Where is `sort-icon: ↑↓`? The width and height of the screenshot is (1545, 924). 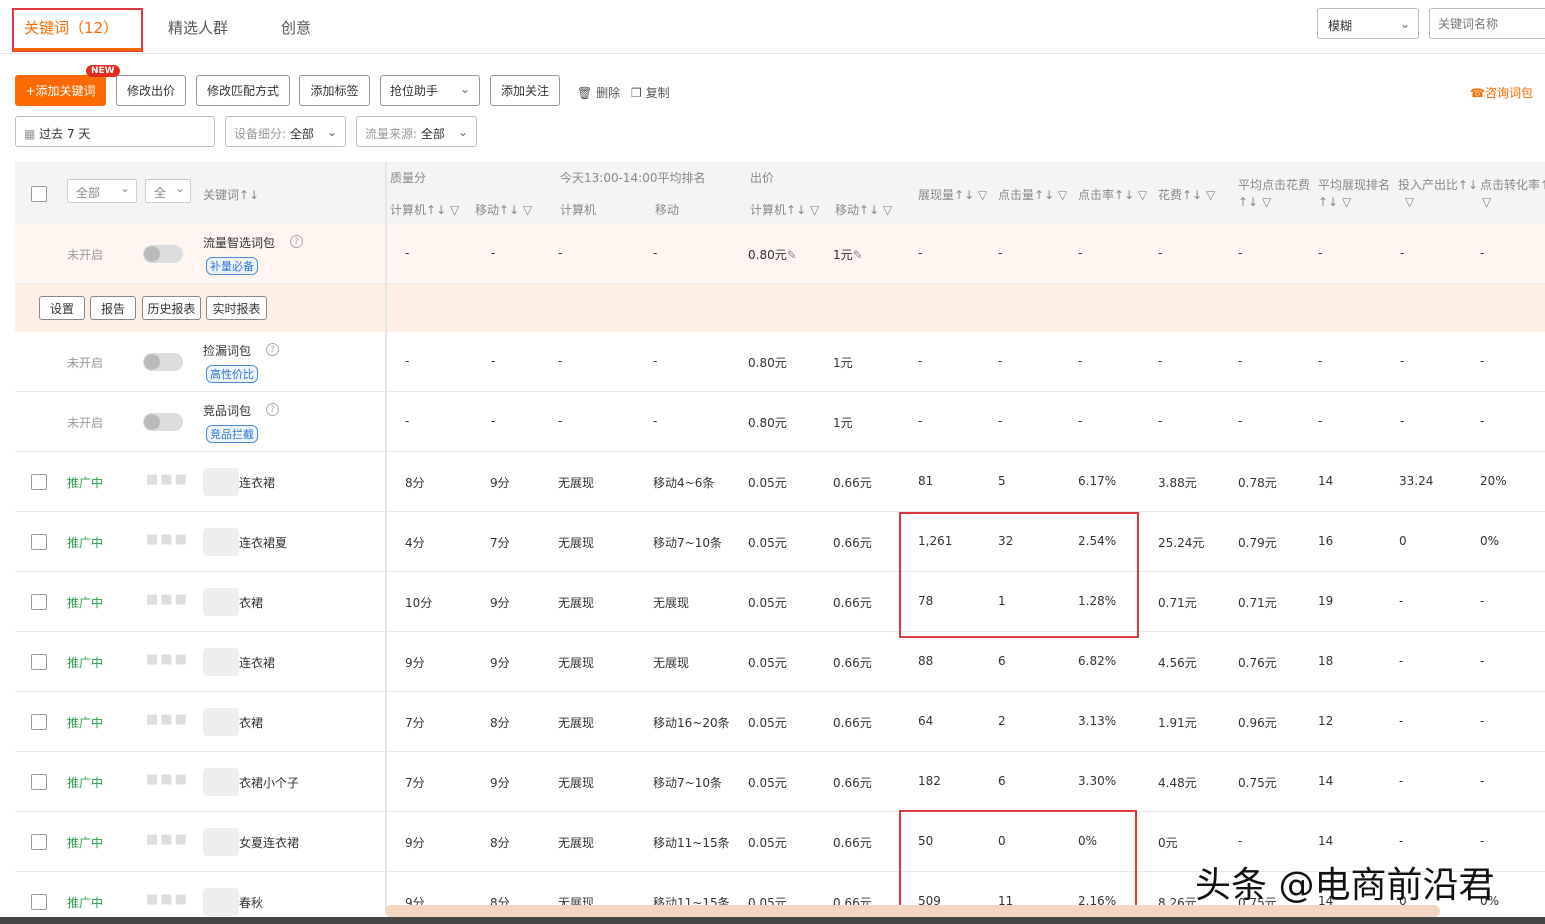
sort-icon: ↑↓ is located at coordinates (1124, 195).